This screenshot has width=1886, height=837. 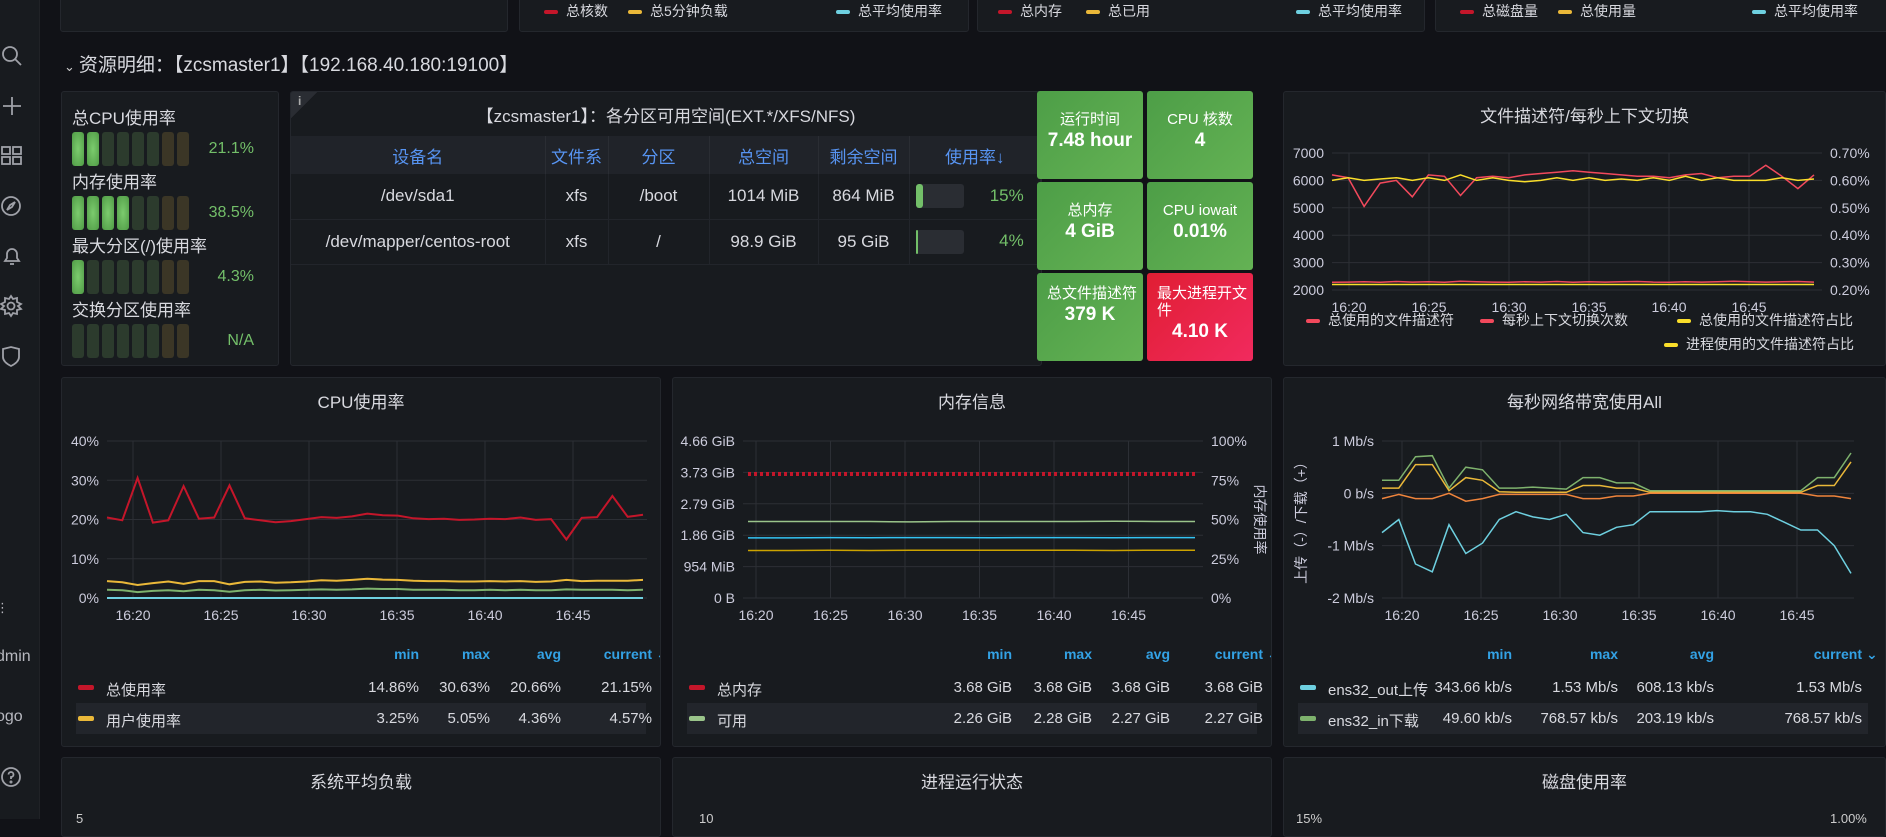 What do you see at coordinates (12, 256) in the screenshot?
I see `alerting-bell-icon` at bounding box center [12, 256].